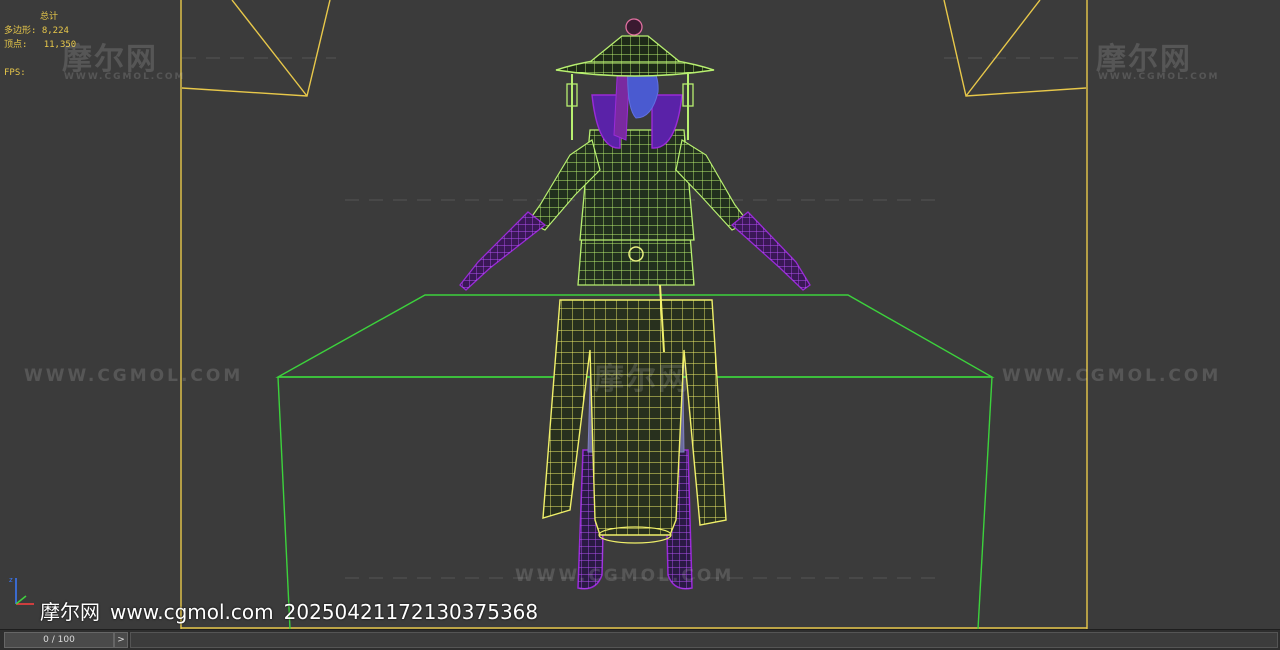  Describe the element at coordinates (21, 590) in the screenshot. I see `axis-gizmo-icon: z` at that location.